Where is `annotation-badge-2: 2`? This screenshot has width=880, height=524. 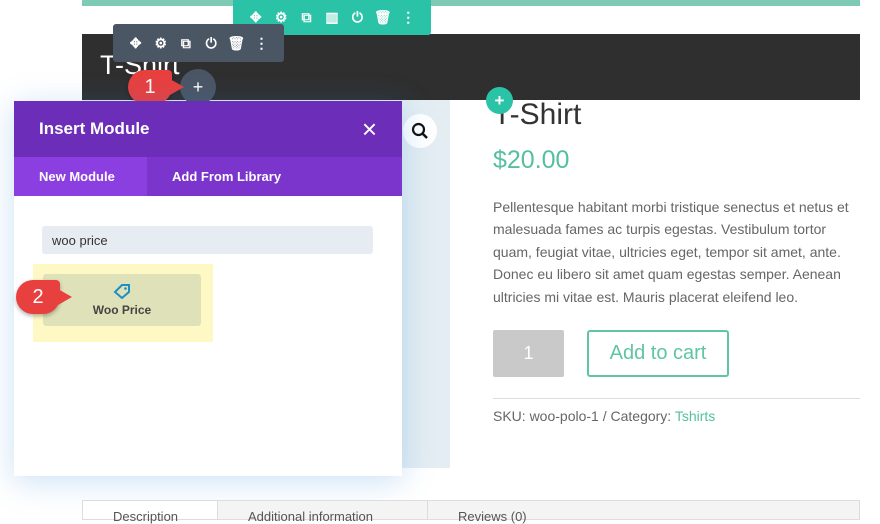 annotation-badge-2: 2 is located at coordinates (44, 297).